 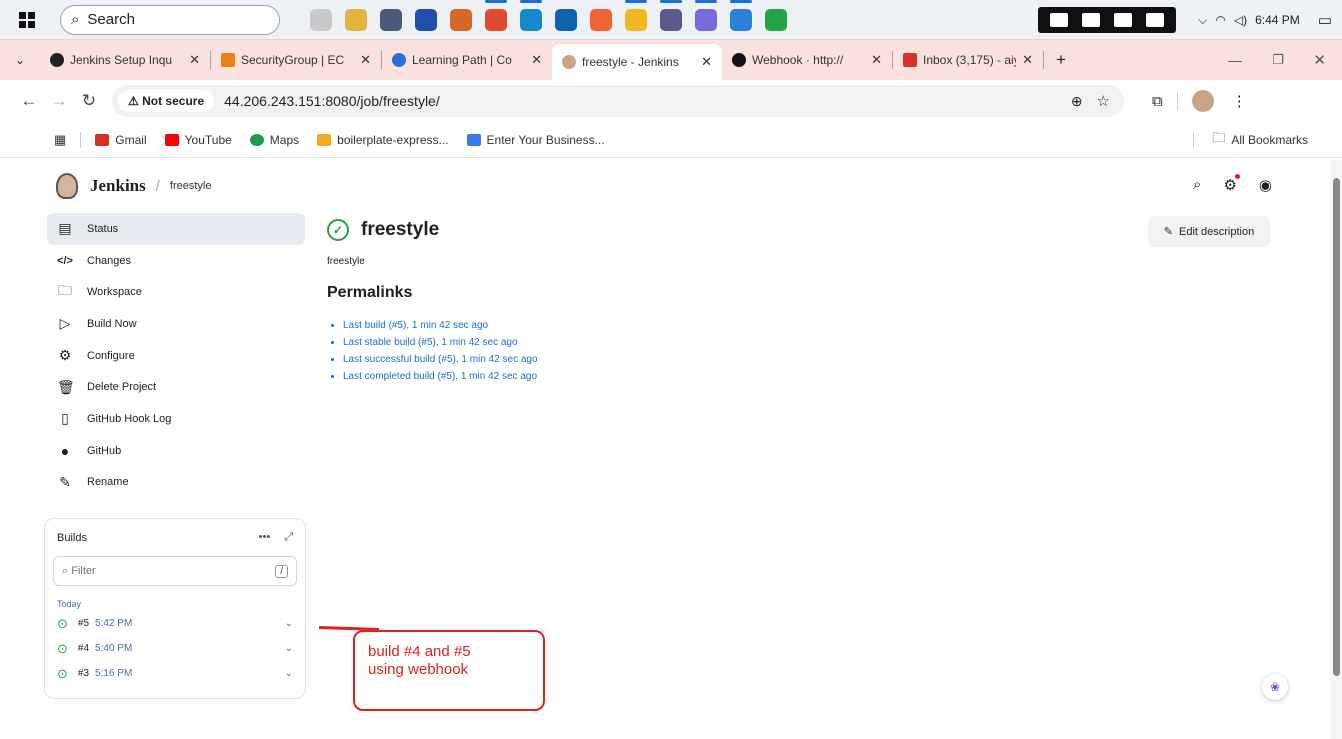 What do you see at coordinates (121, 140) in the screenshot?
I see `bookmark-gmail: Gmail` at bounding box center [121, 140].